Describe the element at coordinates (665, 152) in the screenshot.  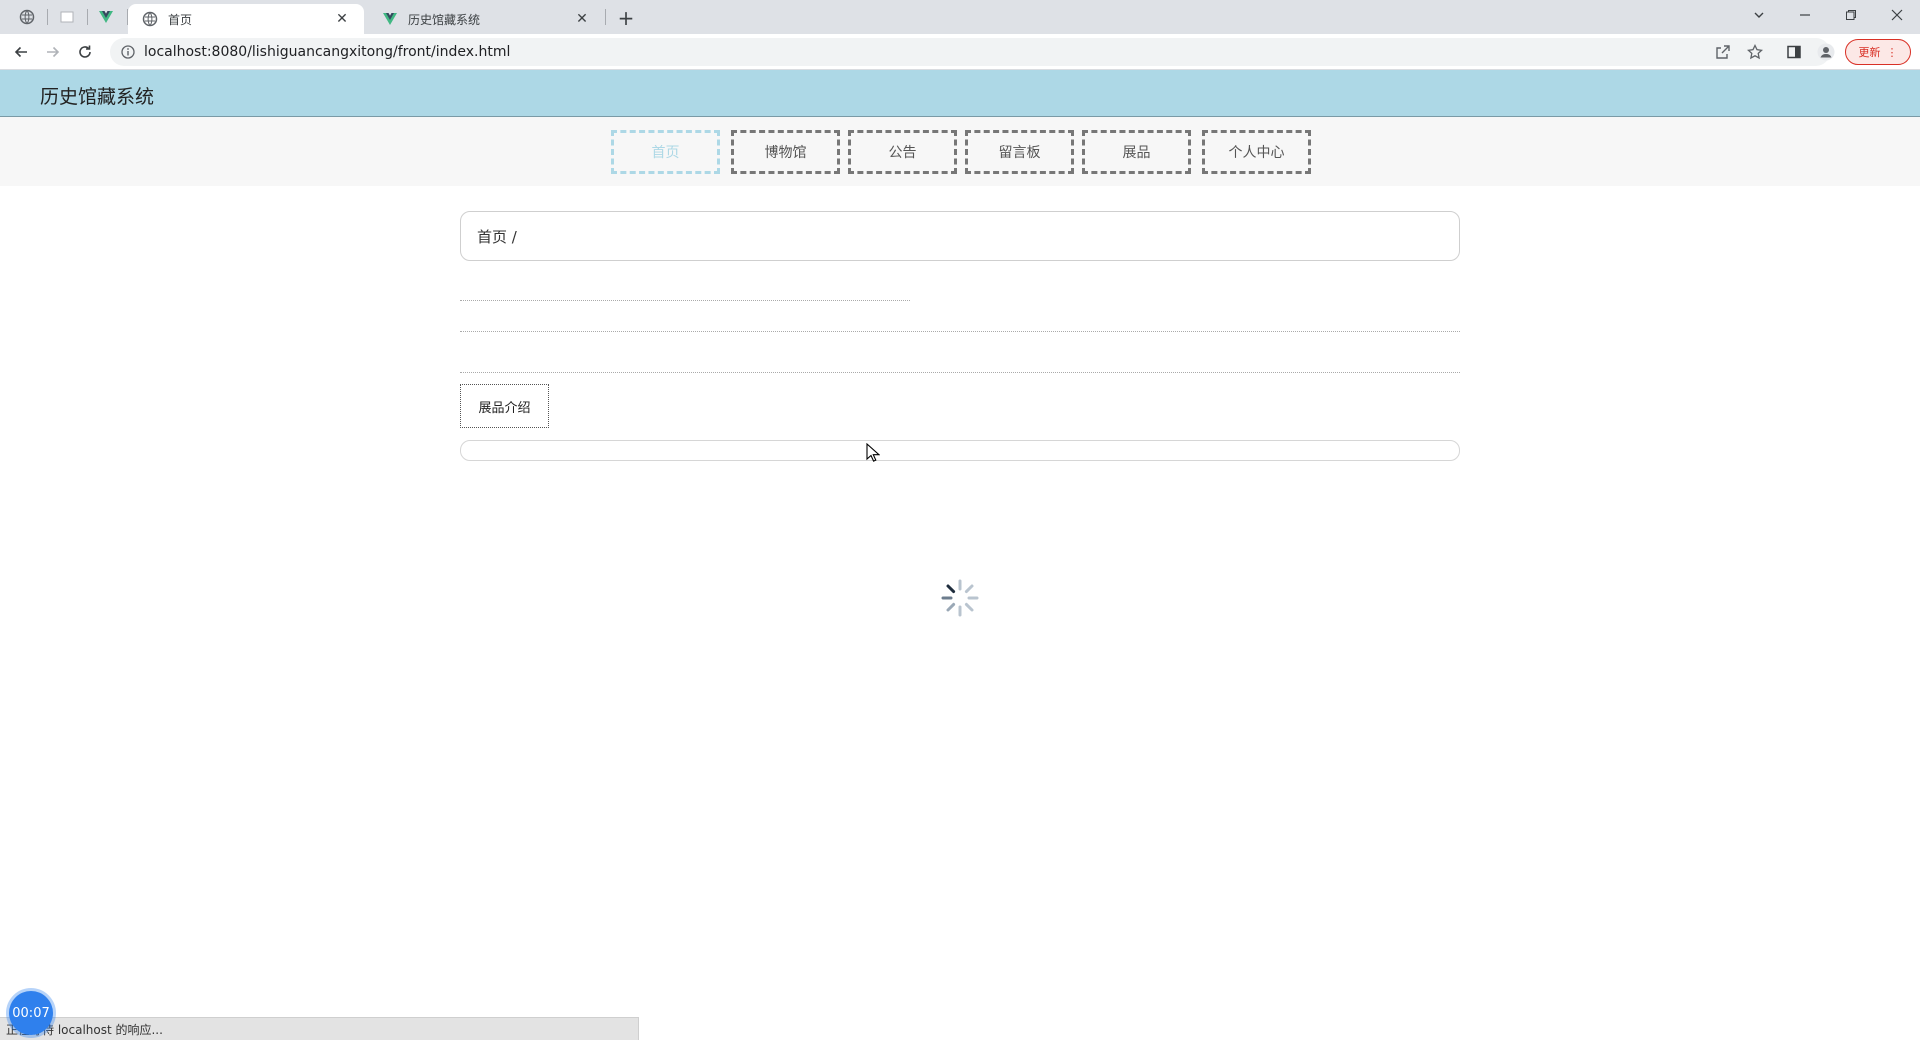
I see `nav-item-home: 首页` at that location.